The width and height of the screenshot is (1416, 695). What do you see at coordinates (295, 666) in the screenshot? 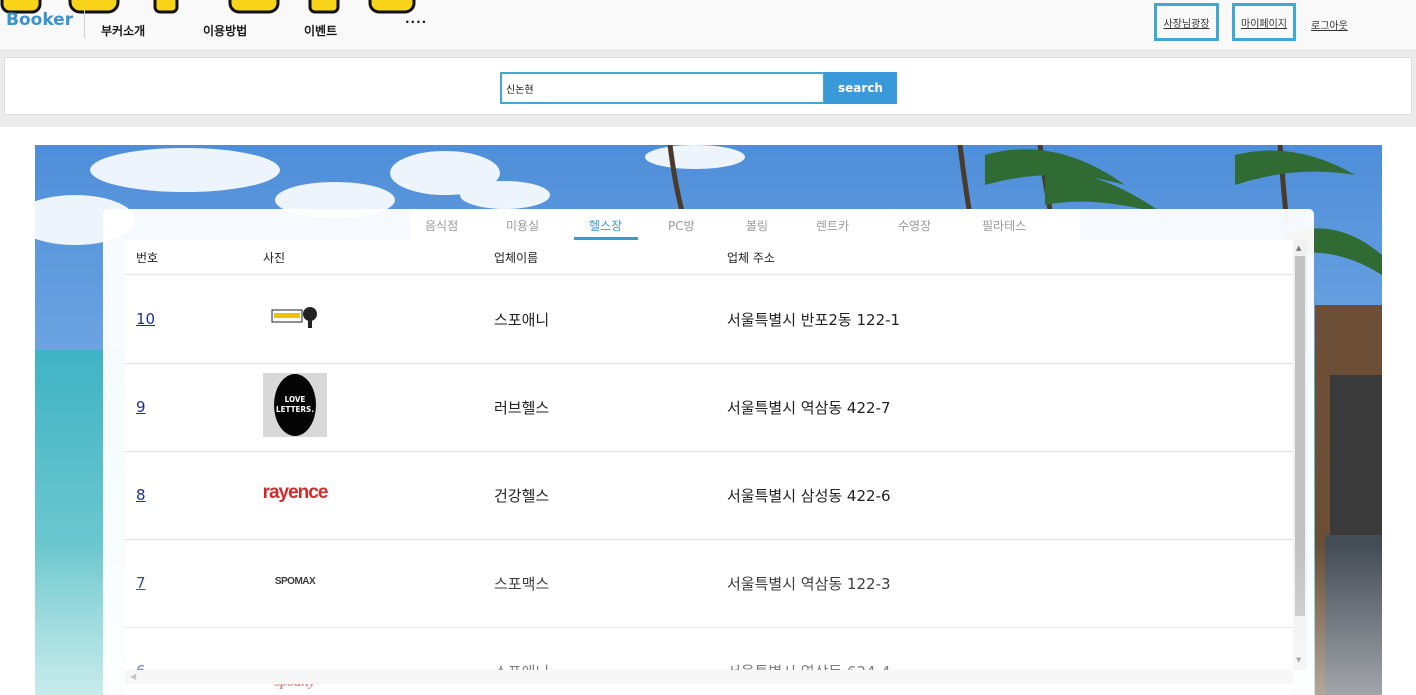
I see `spoany-logo-image: spoany` at bounding box center [295, 666].